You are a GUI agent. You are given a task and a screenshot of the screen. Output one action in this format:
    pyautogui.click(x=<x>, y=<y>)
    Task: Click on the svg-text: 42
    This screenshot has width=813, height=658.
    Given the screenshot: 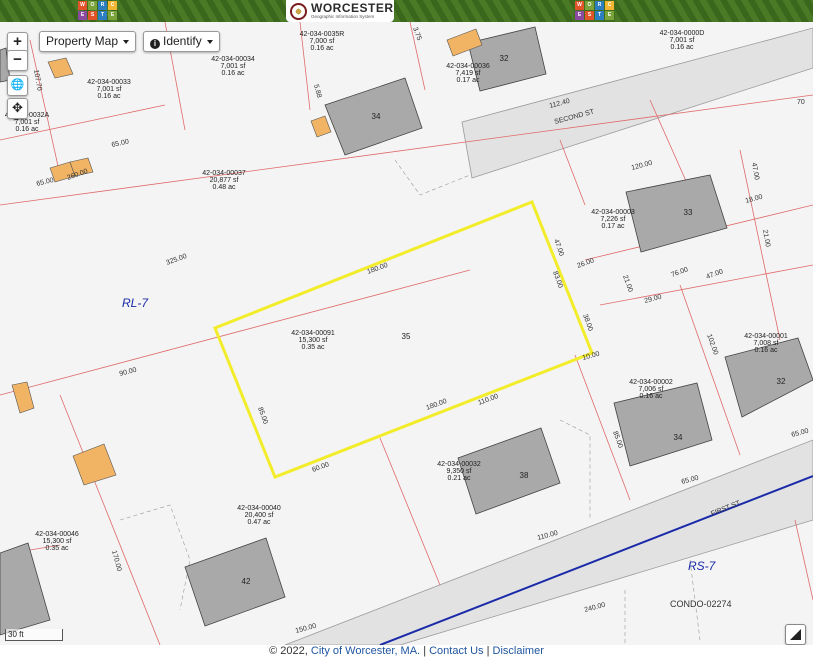 What is the action you would take?
    pyautogui.click(x=246, y=581)
    